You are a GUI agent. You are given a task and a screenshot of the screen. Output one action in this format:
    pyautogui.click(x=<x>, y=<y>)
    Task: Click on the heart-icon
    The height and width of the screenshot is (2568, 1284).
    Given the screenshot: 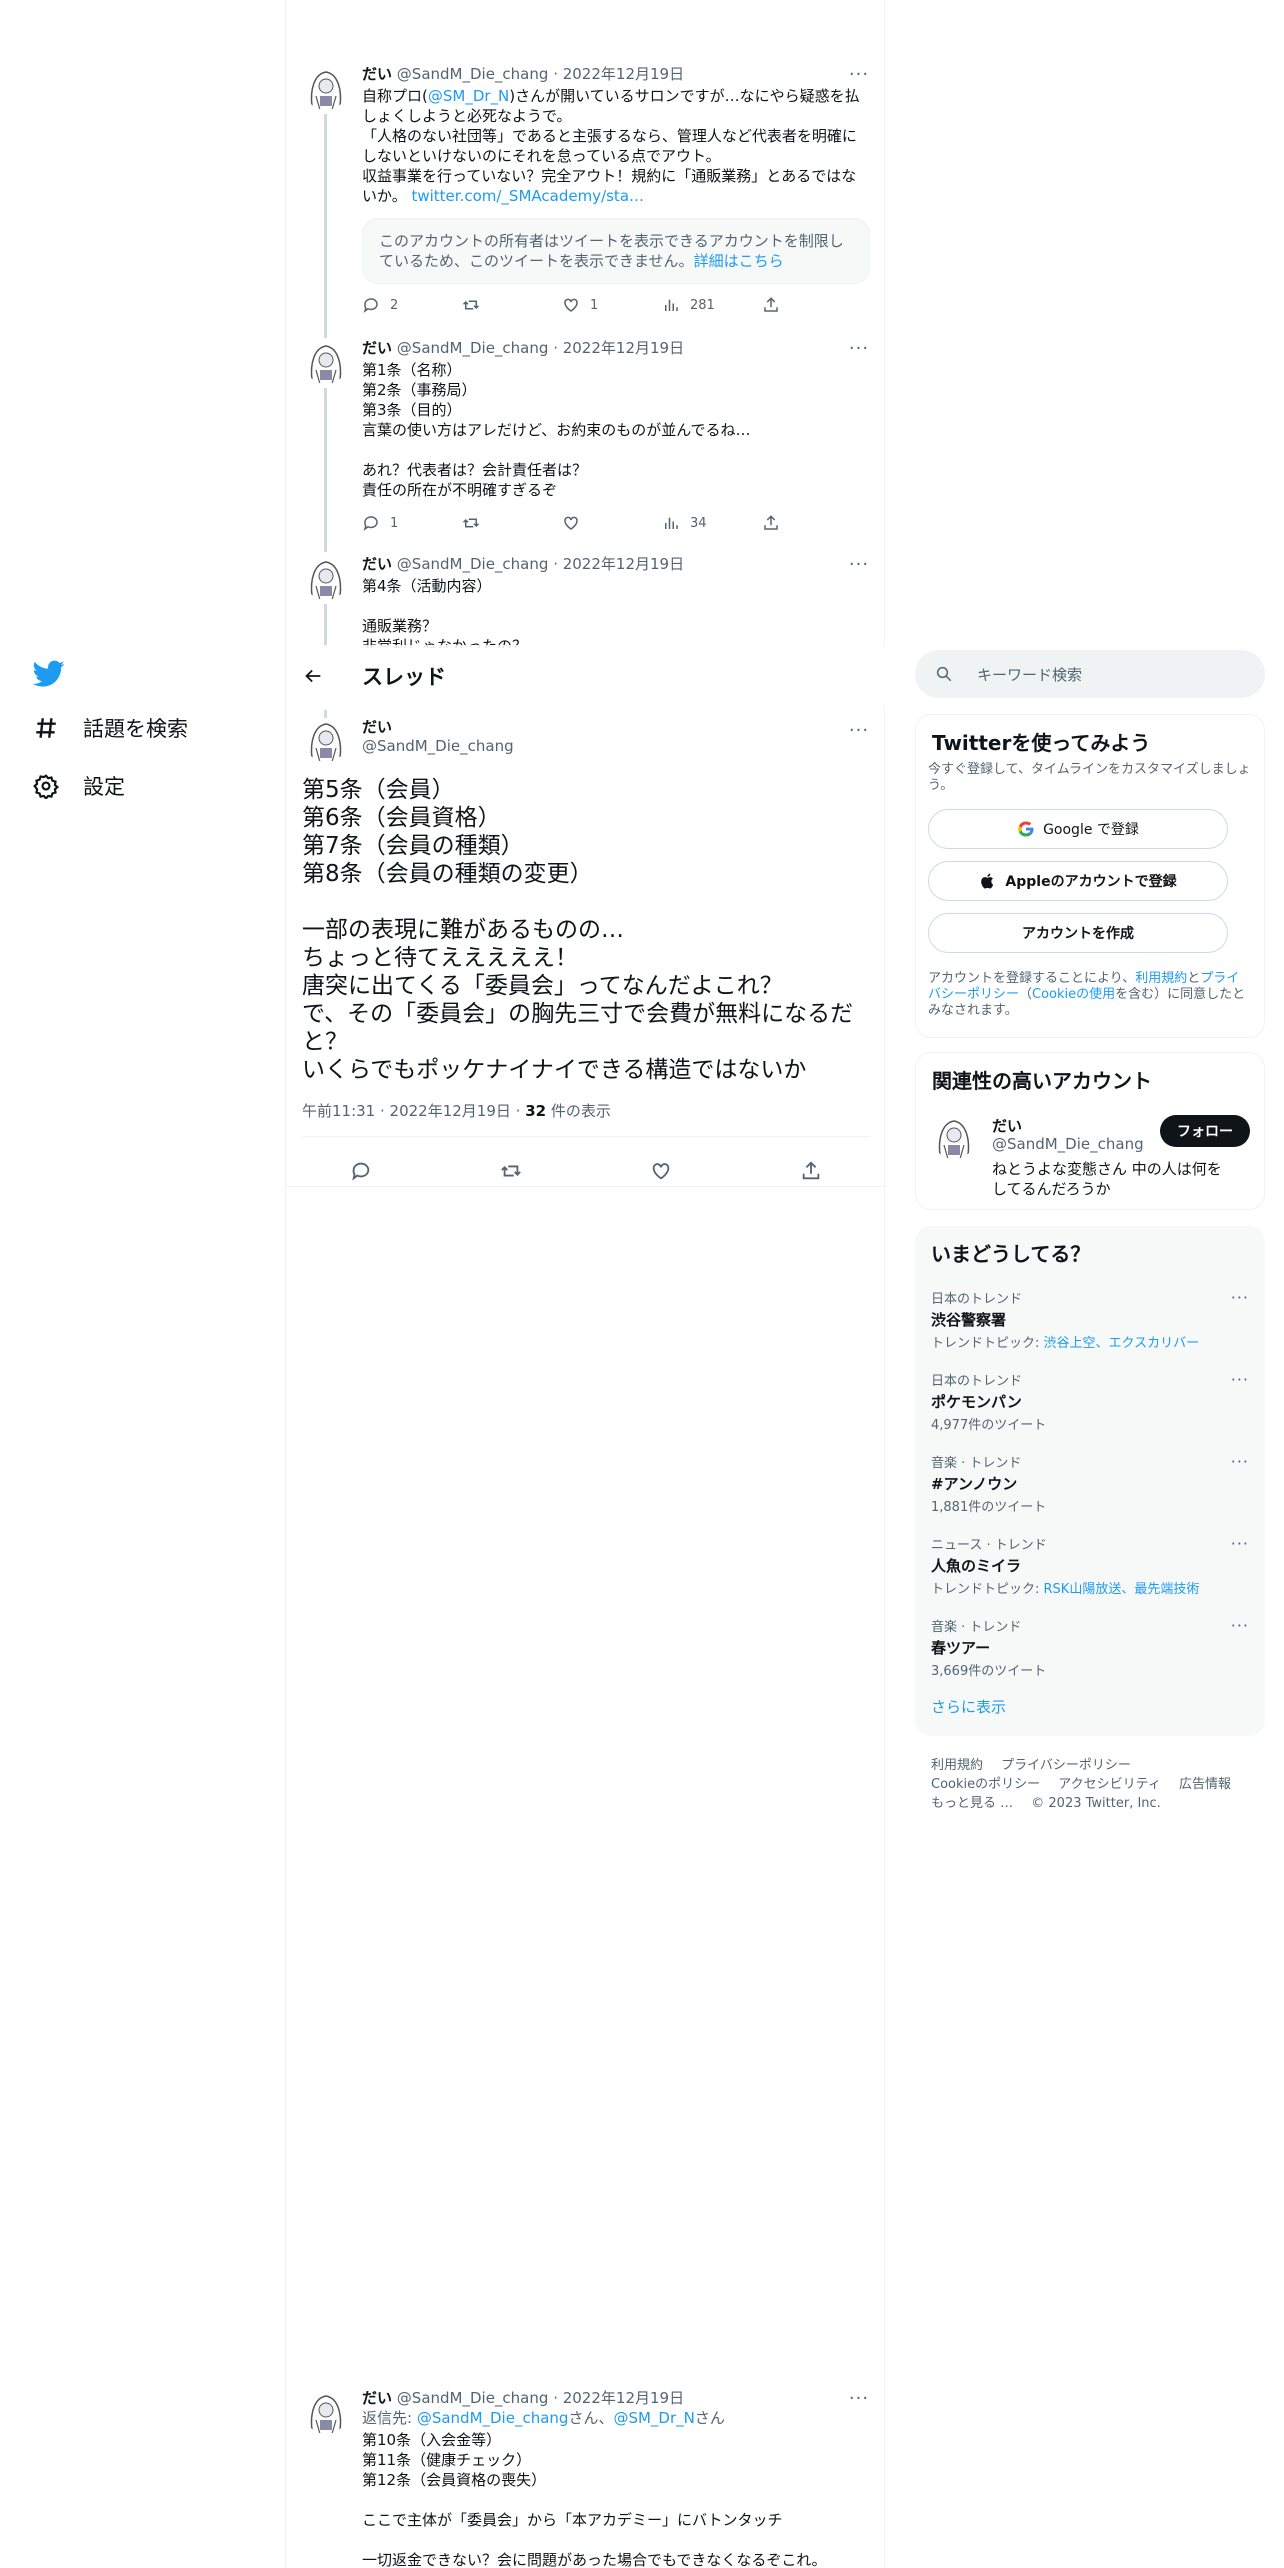 What is the action you would take?
    pyautogui.click(x=661, y=1171)
    